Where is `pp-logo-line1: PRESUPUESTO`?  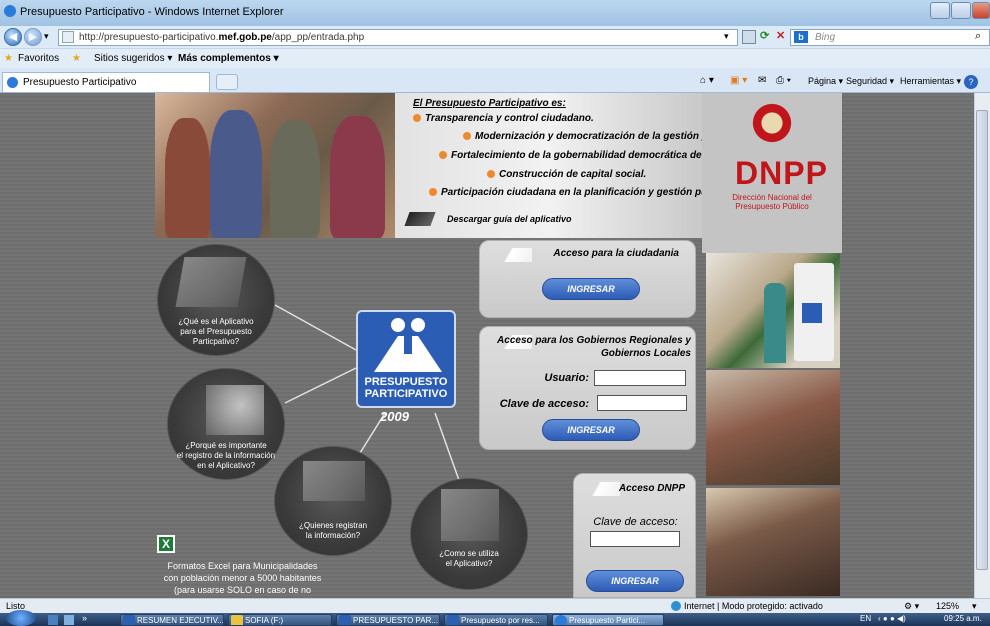 pp-logo-line1: PRESUPUESTO is located at coordinates (406, 382).